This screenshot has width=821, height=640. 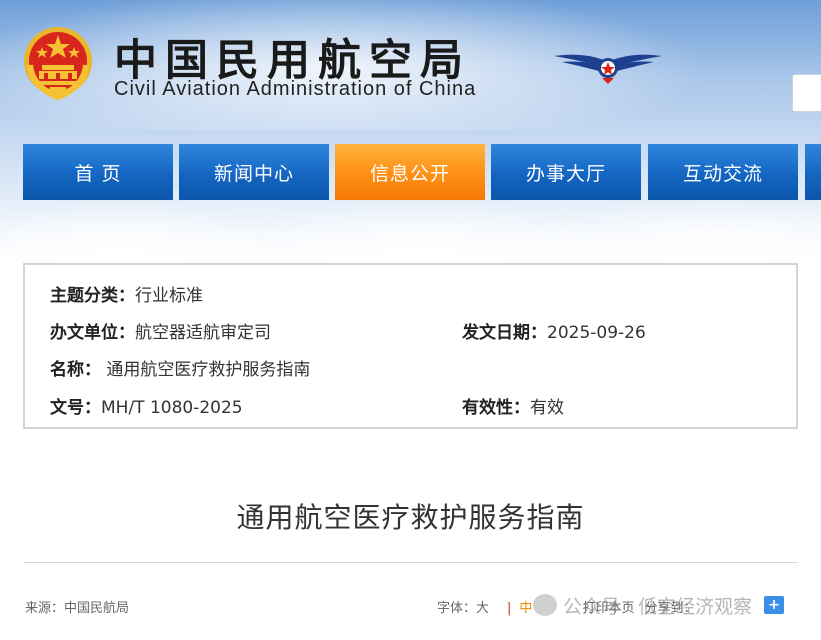 What do you see at coordinates (547, 408) in the screenshot?
I see `info-validity-value: 有效` at bounding box center [547, 408].